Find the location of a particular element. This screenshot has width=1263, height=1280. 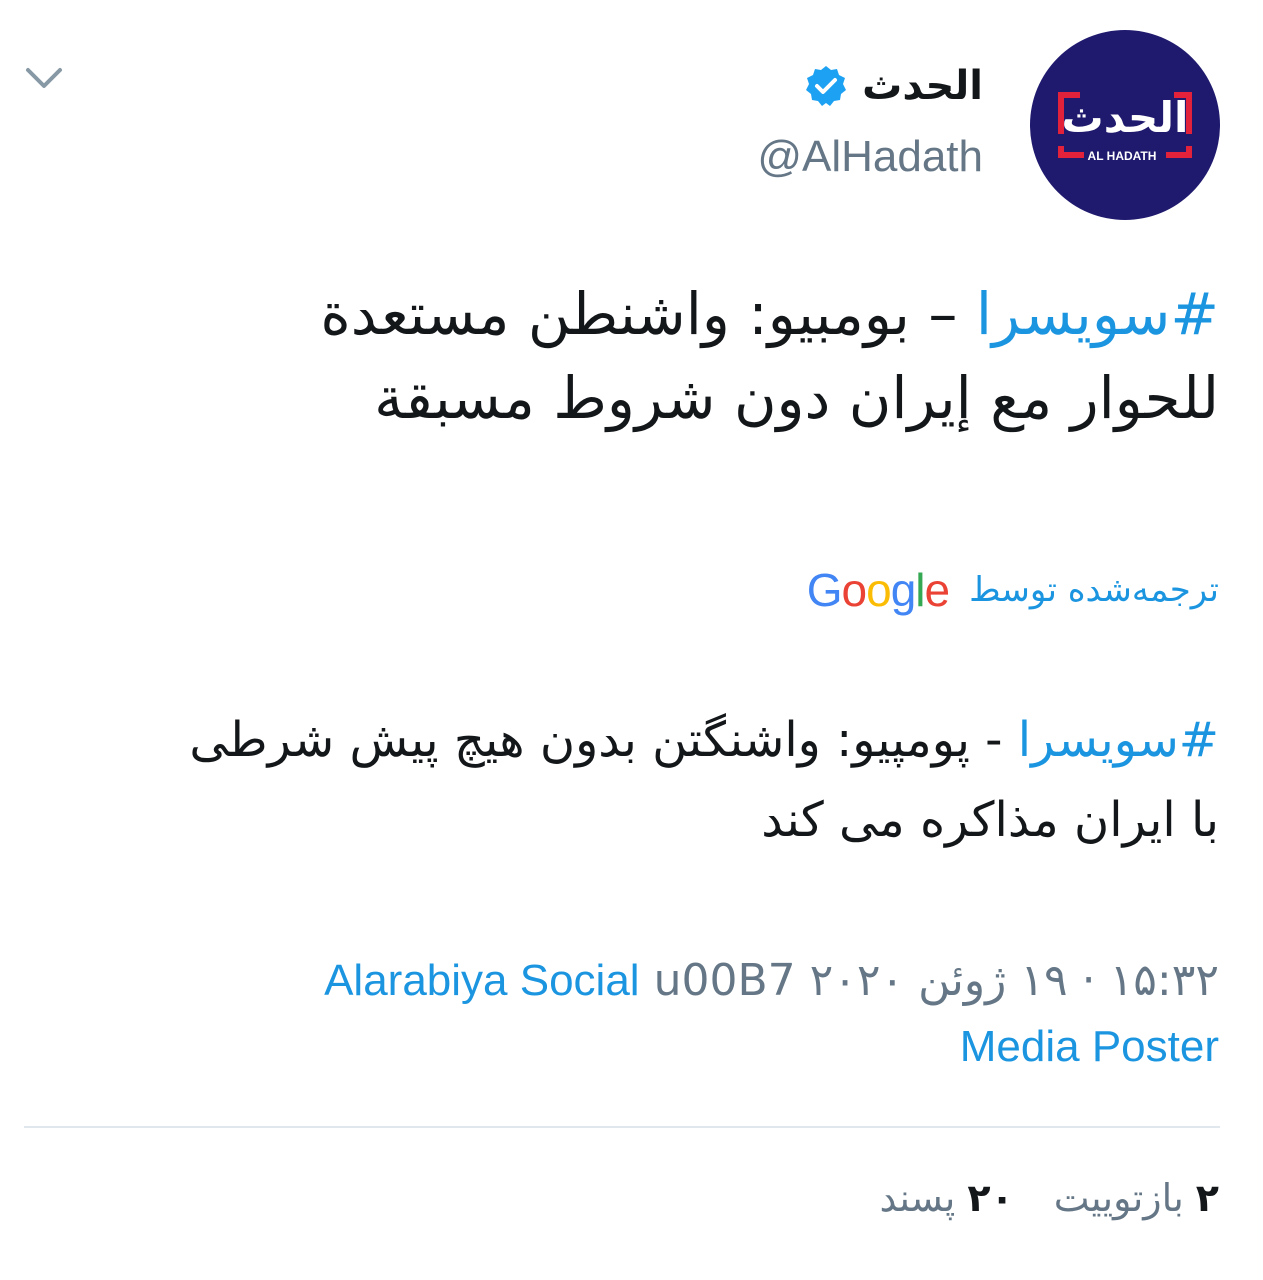

translation-line-1-text: - پومپیو: واشنگتن بدون هیچ پیش شرطی is located at coordinates (603, 740).